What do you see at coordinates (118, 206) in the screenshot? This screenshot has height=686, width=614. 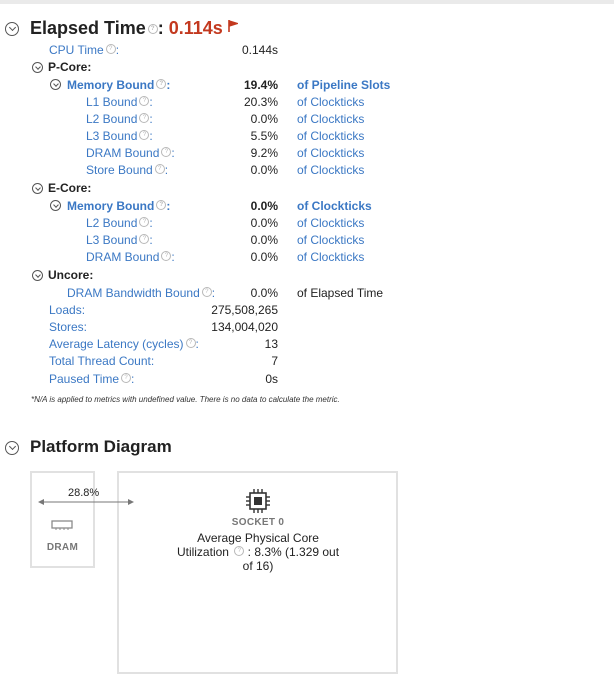 I see `ecore-memory-bound-label: Memory Bound?:` at bounding box center [118, 206].